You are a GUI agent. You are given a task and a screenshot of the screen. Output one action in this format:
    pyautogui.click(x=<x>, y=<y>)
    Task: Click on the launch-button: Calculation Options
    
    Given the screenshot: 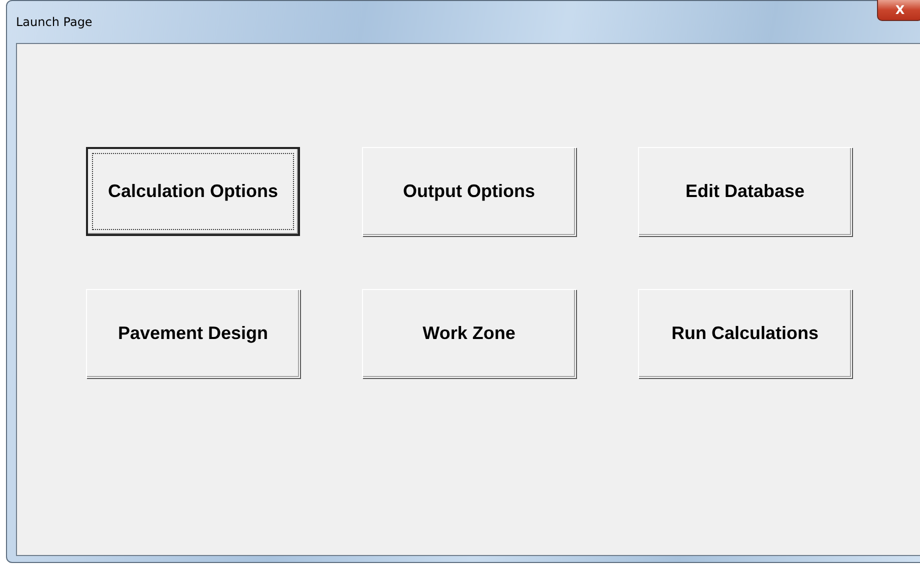 What is the action you would take?
    pyautogui.click(x=193, y=191)
    